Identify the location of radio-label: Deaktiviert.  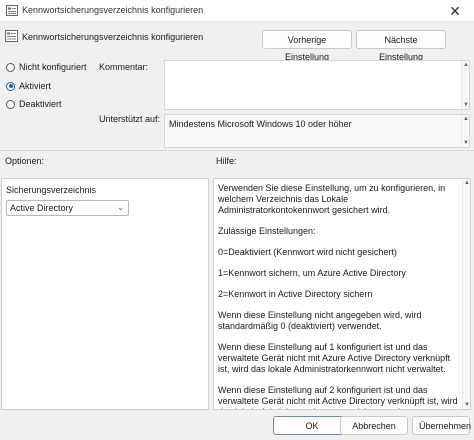
(40, 104).